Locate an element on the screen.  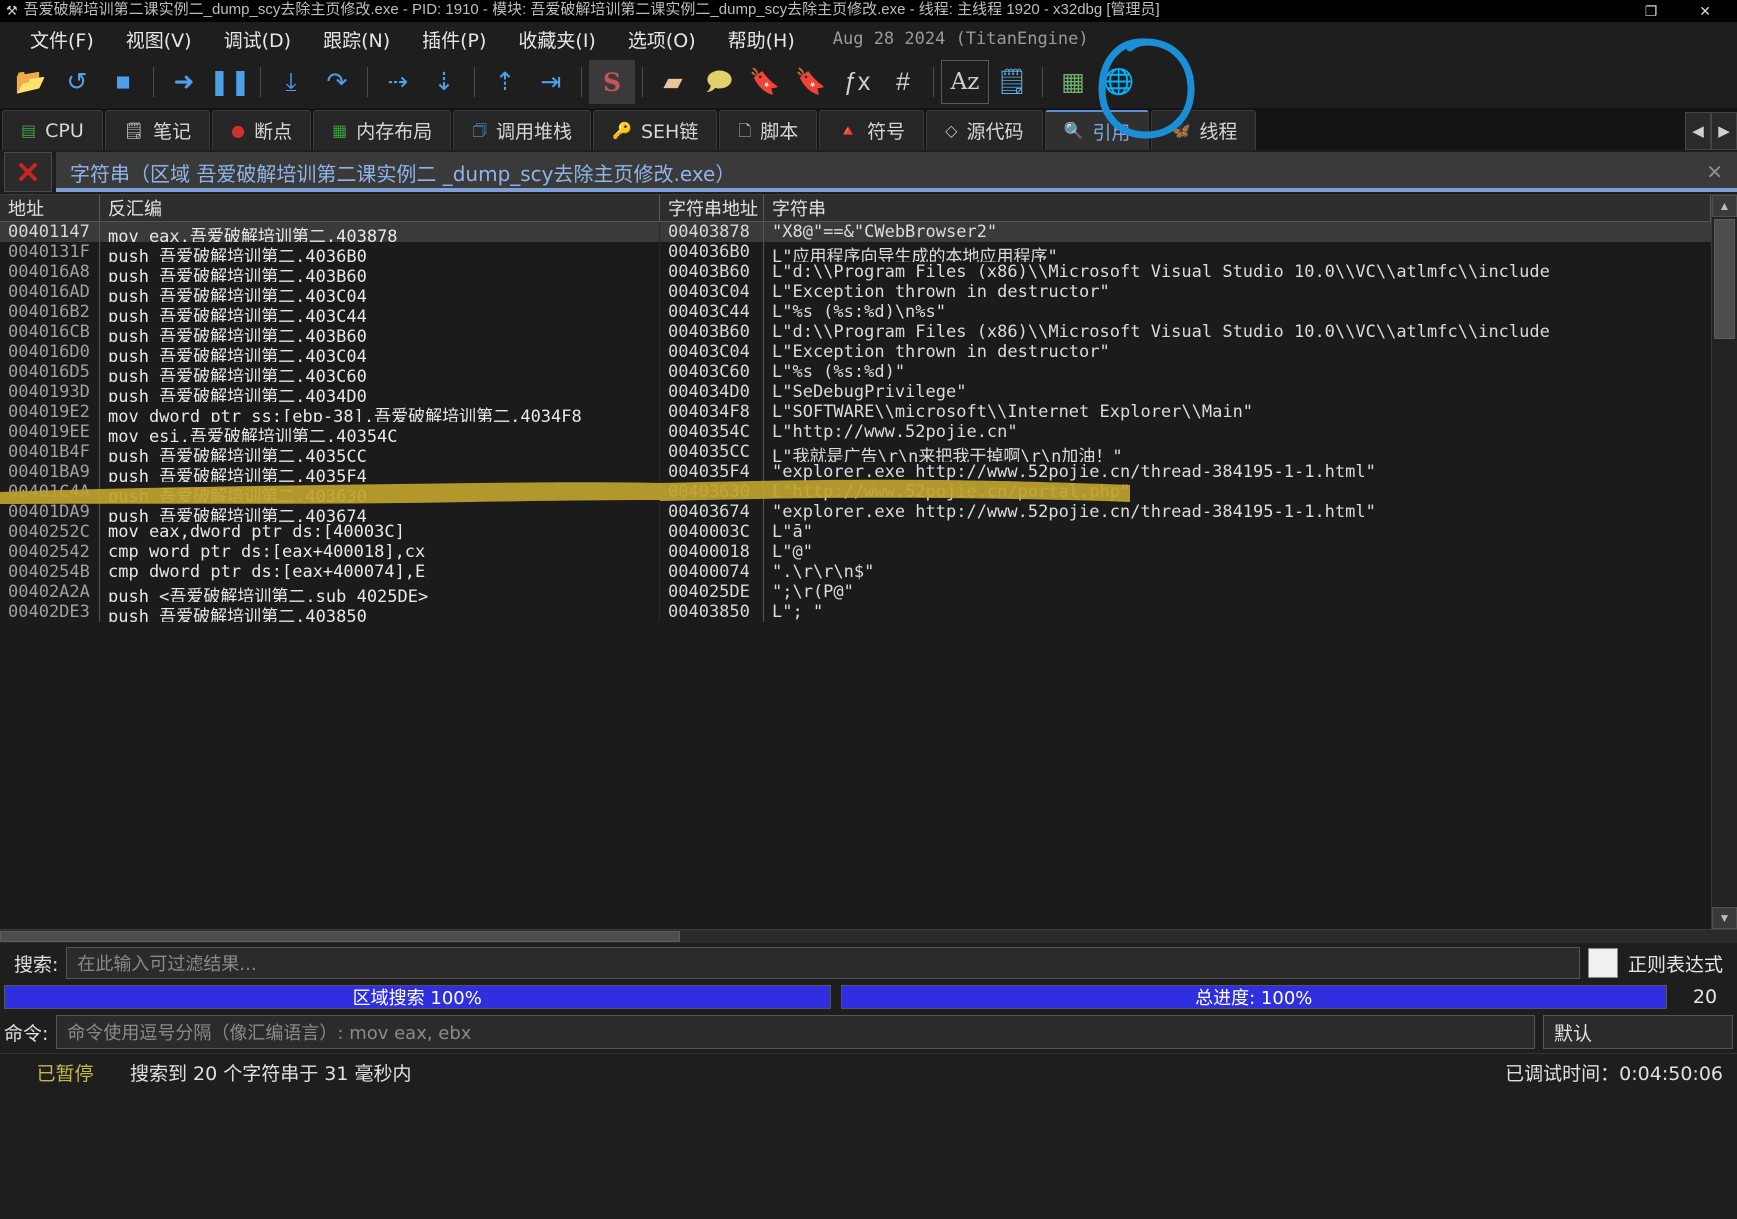
restore-button: ❐ is located at coordinates (1651, 11).